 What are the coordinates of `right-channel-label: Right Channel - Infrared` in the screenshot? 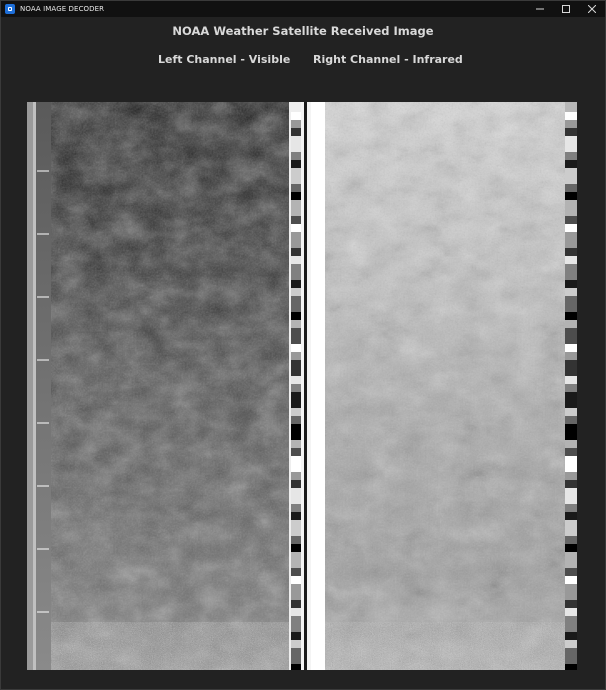 It's located at (388, 59).